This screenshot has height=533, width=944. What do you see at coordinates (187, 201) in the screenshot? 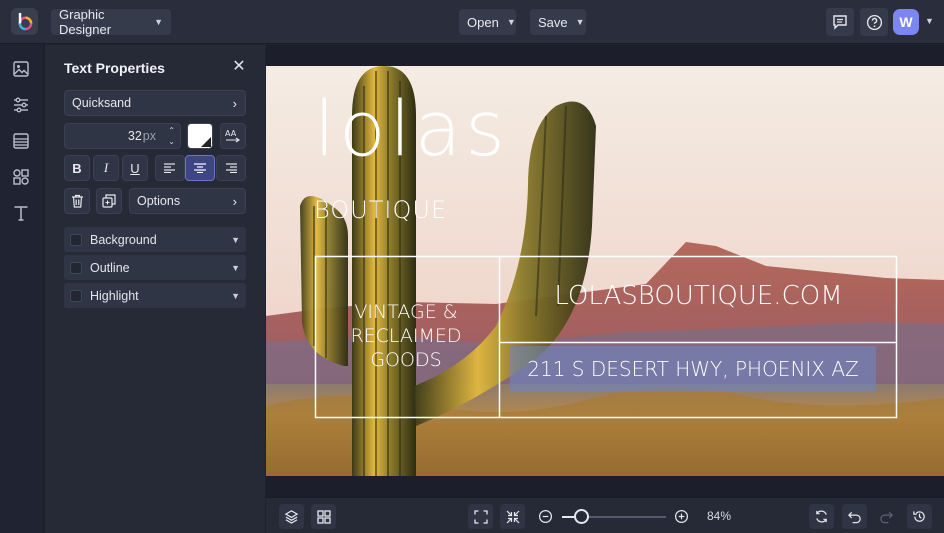
I see `options-button: Options ›` at bounding box center [187, 201].